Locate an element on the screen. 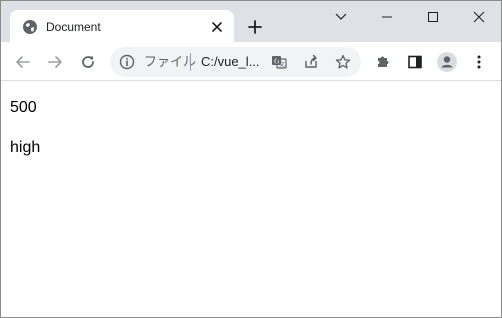  arrow-right-icon is located at coordinates (55, 62).